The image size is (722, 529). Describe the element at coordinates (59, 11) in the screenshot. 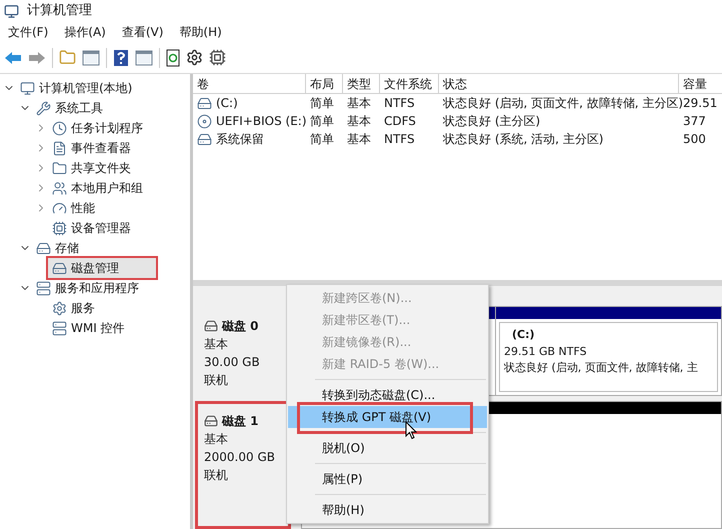

I see `window-title: 计算机管理` at that location.